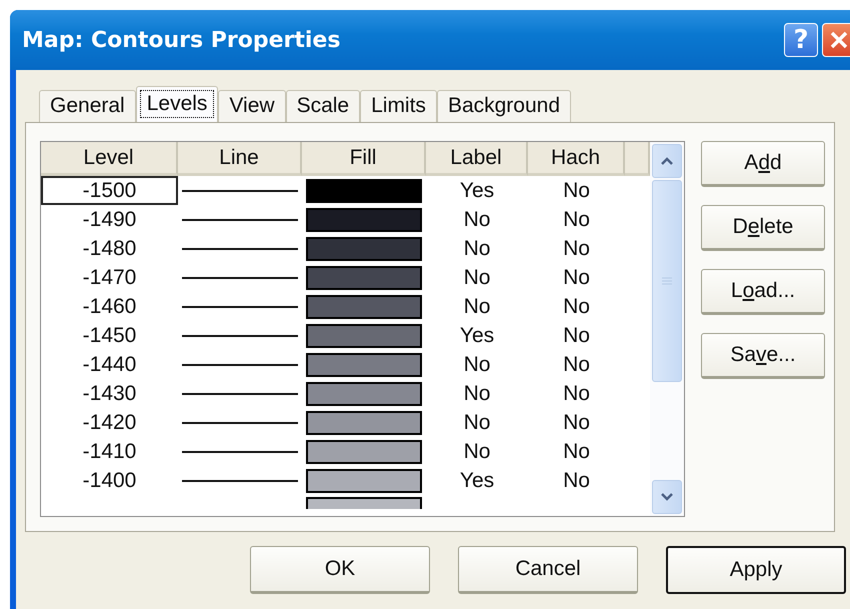  What do you see at coordinates (364, 159) in the screenshot?
I see `column-header: Fill` at bounding box center [364, 159].